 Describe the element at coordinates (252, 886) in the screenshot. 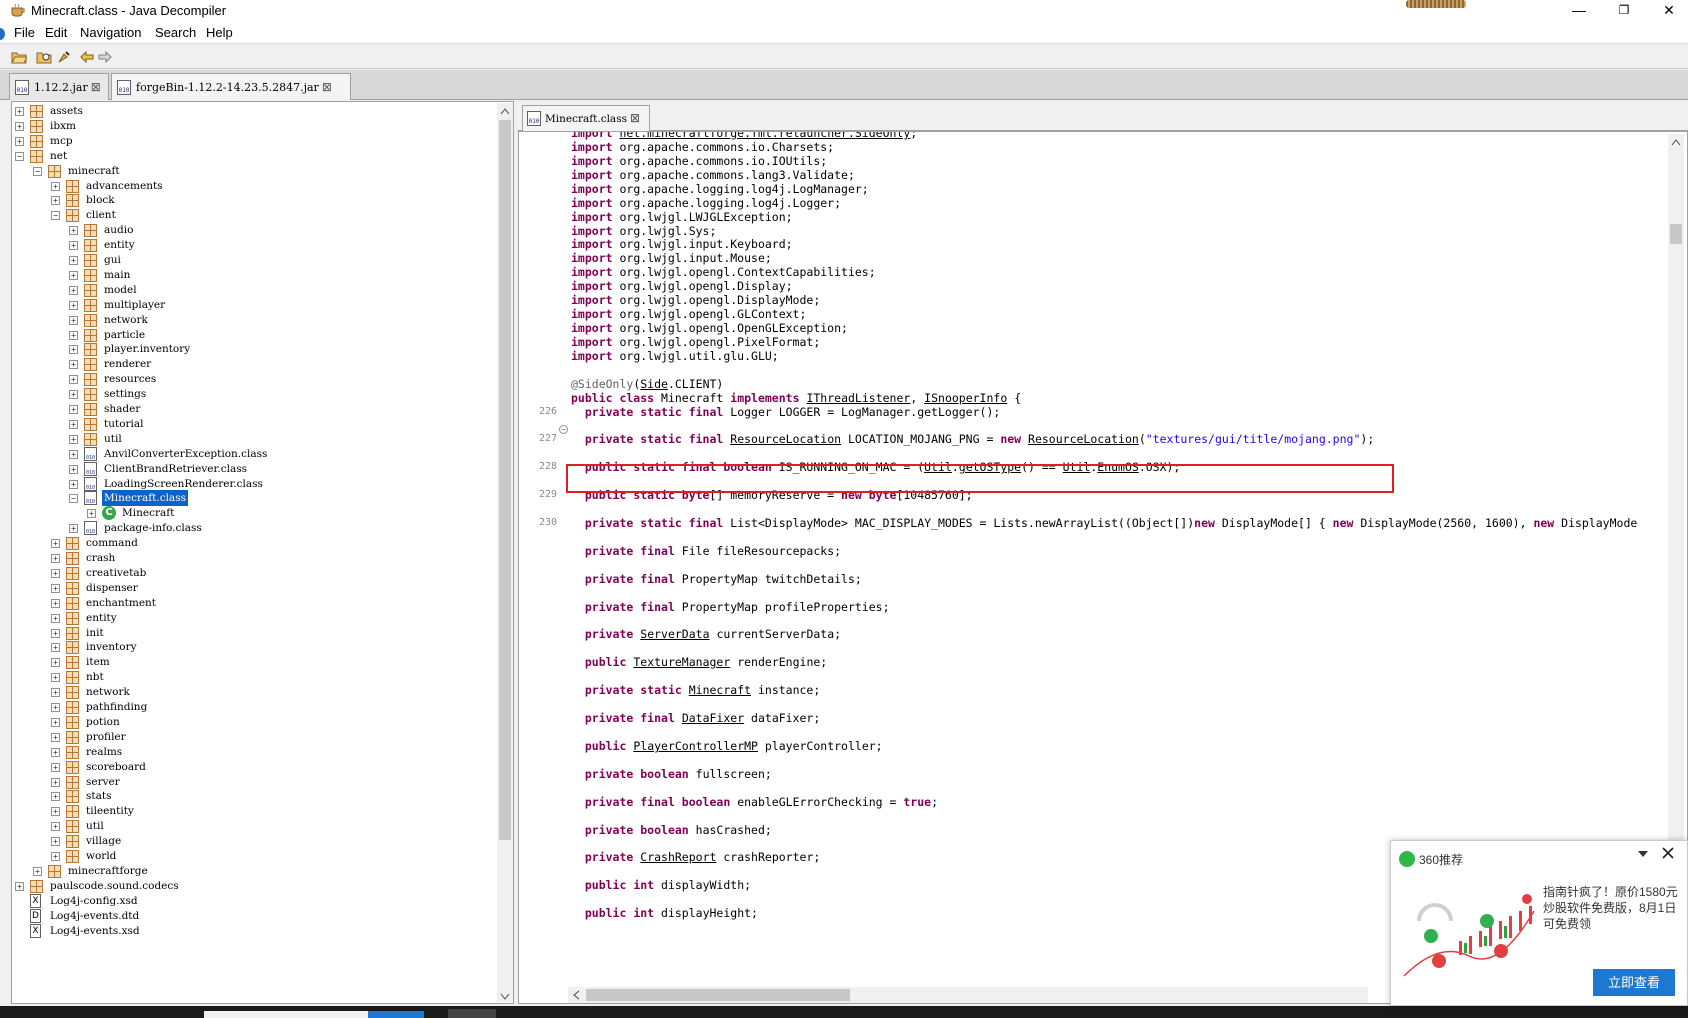

I see `tree-node: + paulscode.sound.codecs` at that location.